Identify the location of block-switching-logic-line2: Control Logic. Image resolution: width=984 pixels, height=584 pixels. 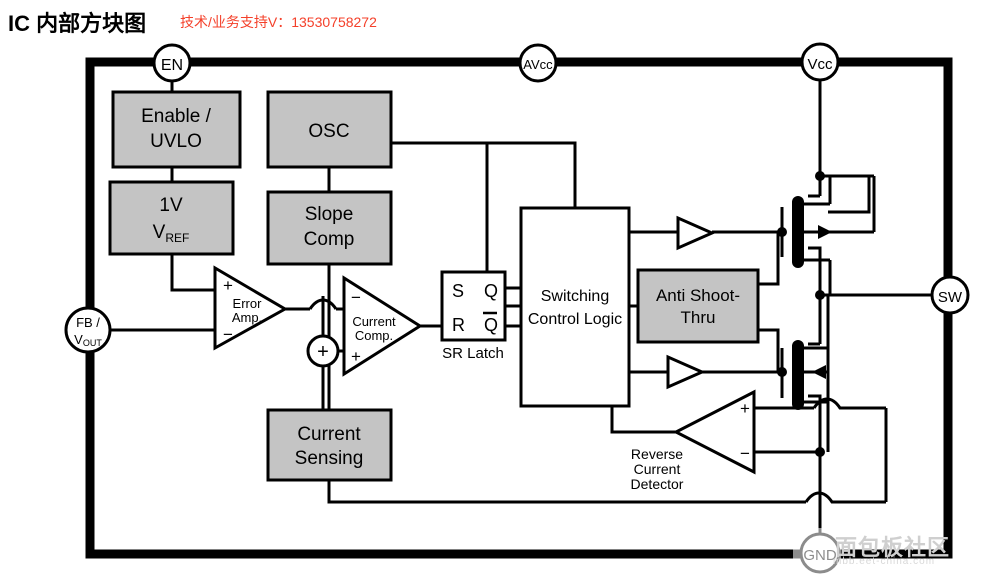
(575, 319).